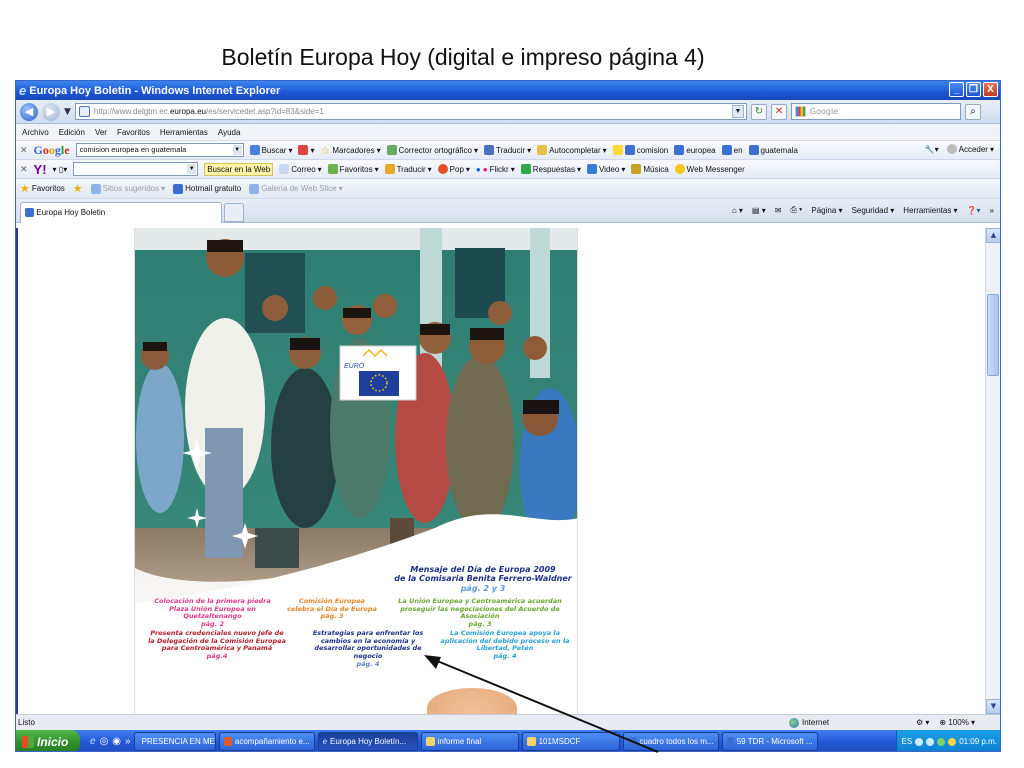  What do you see at coordinates (229, 132) in the screenshot?
I see `menu-ayuda: Ayuda` at bounding box center [229, 132].